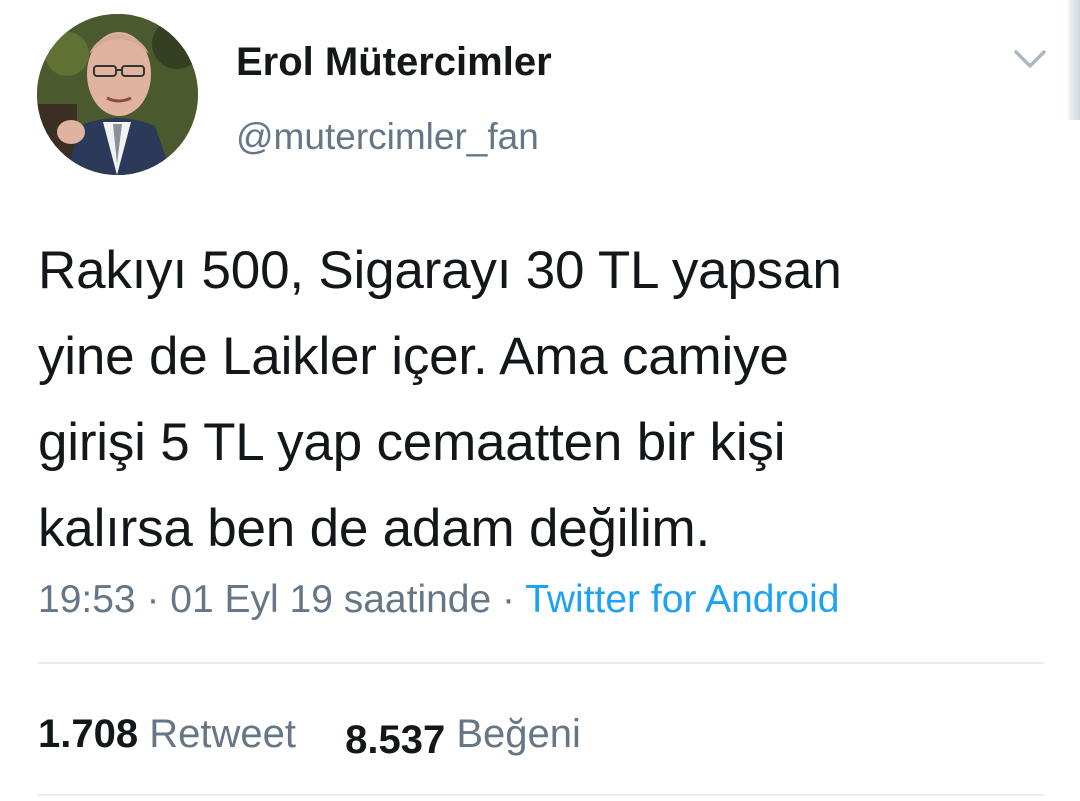 The height and width of the screenshot is (801, 1080). I want to click on likes-count: 8.537, so click(395, 740).